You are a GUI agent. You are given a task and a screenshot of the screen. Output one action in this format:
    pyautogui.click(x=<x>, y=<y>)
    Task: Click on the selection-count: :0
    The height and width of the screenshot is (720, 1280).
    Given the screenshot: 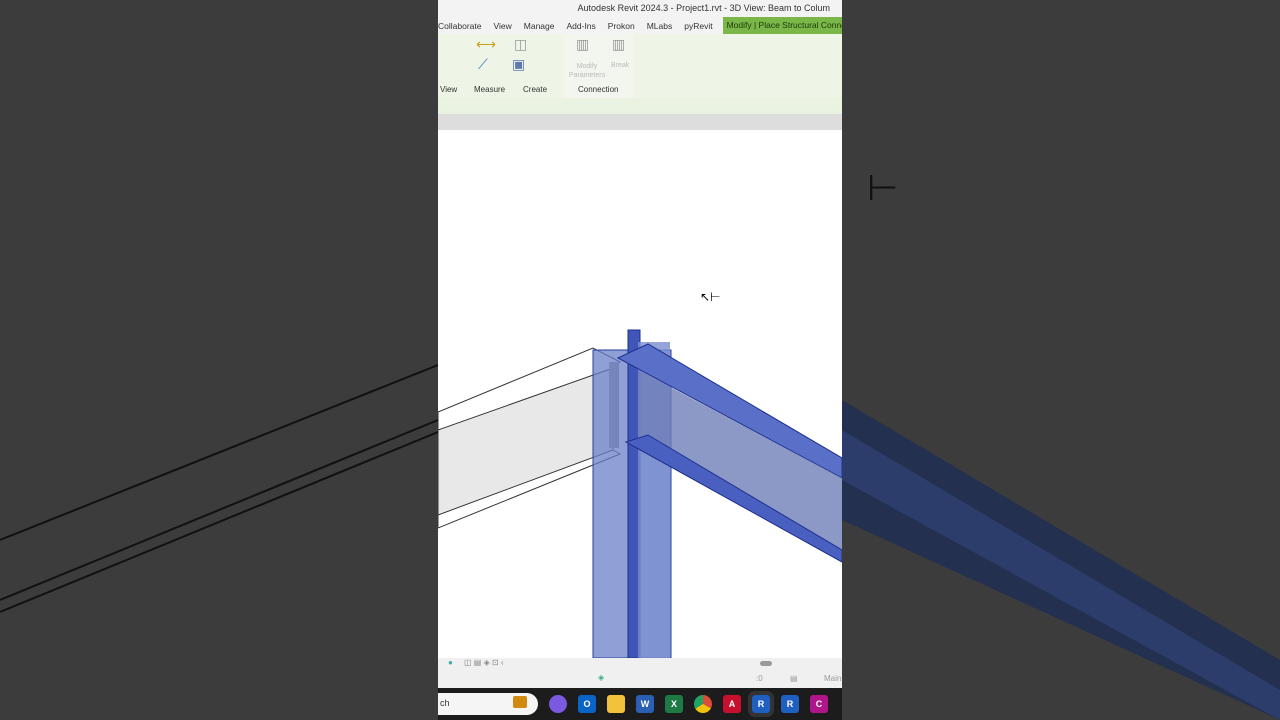 What is the action you would take?
    pyautogui.click(x=759, y=678)
    